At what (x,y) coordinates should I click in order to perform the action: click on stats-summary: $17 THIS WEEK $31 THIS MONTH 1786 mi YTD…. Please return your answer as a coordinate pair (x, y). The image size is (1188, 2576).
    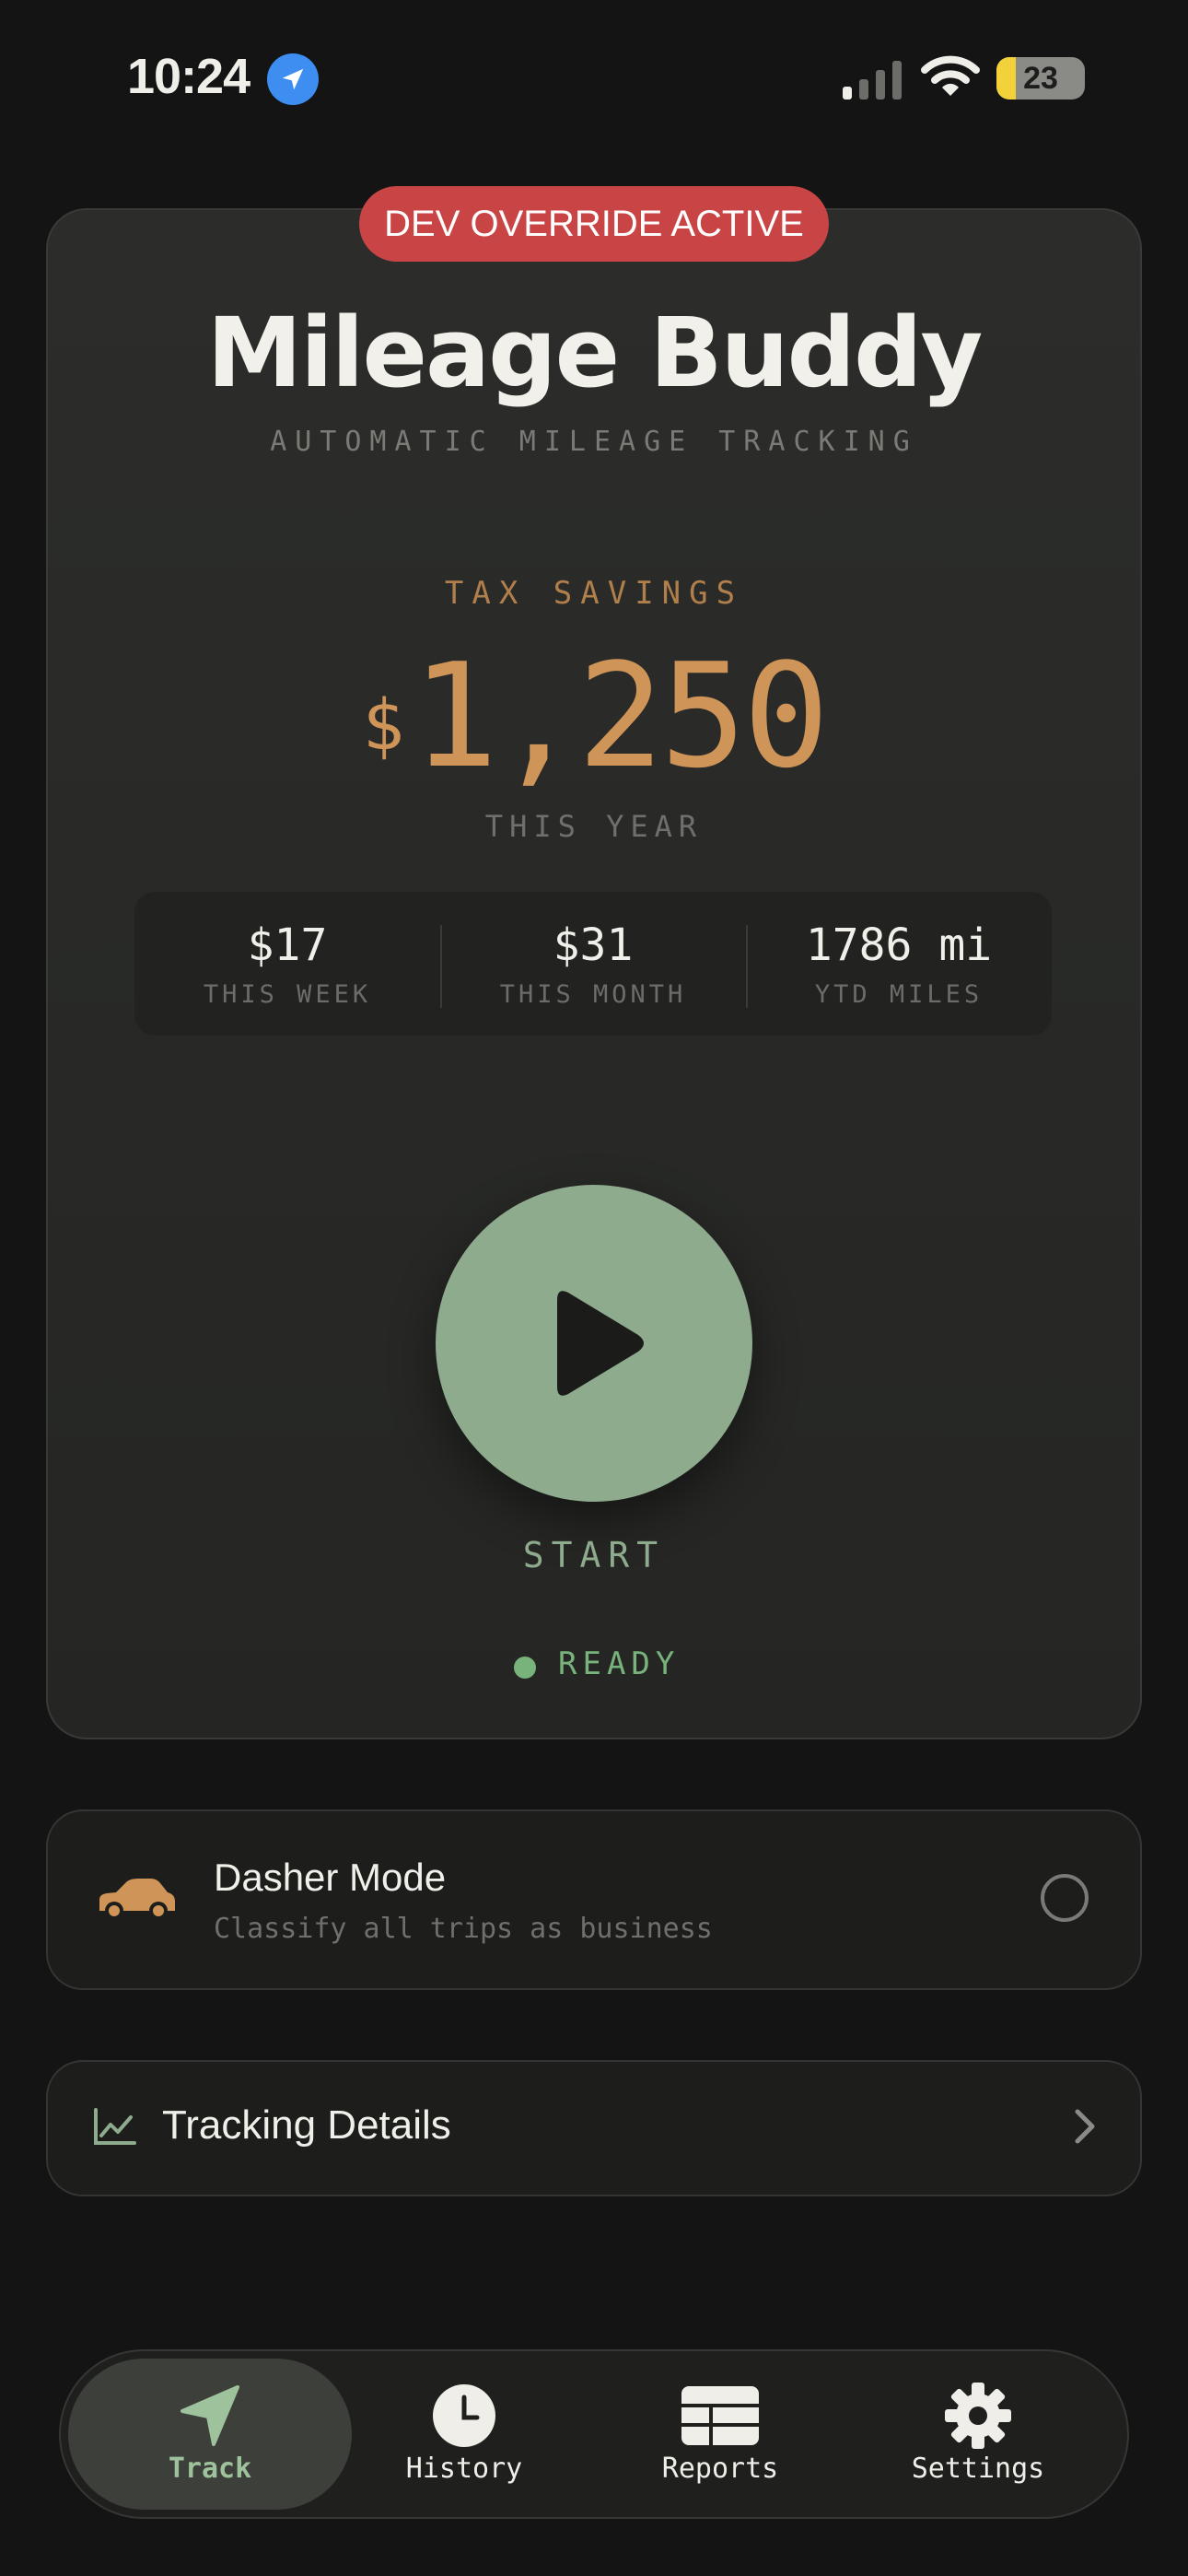
    Looking at the image, I should click on (593, 964).